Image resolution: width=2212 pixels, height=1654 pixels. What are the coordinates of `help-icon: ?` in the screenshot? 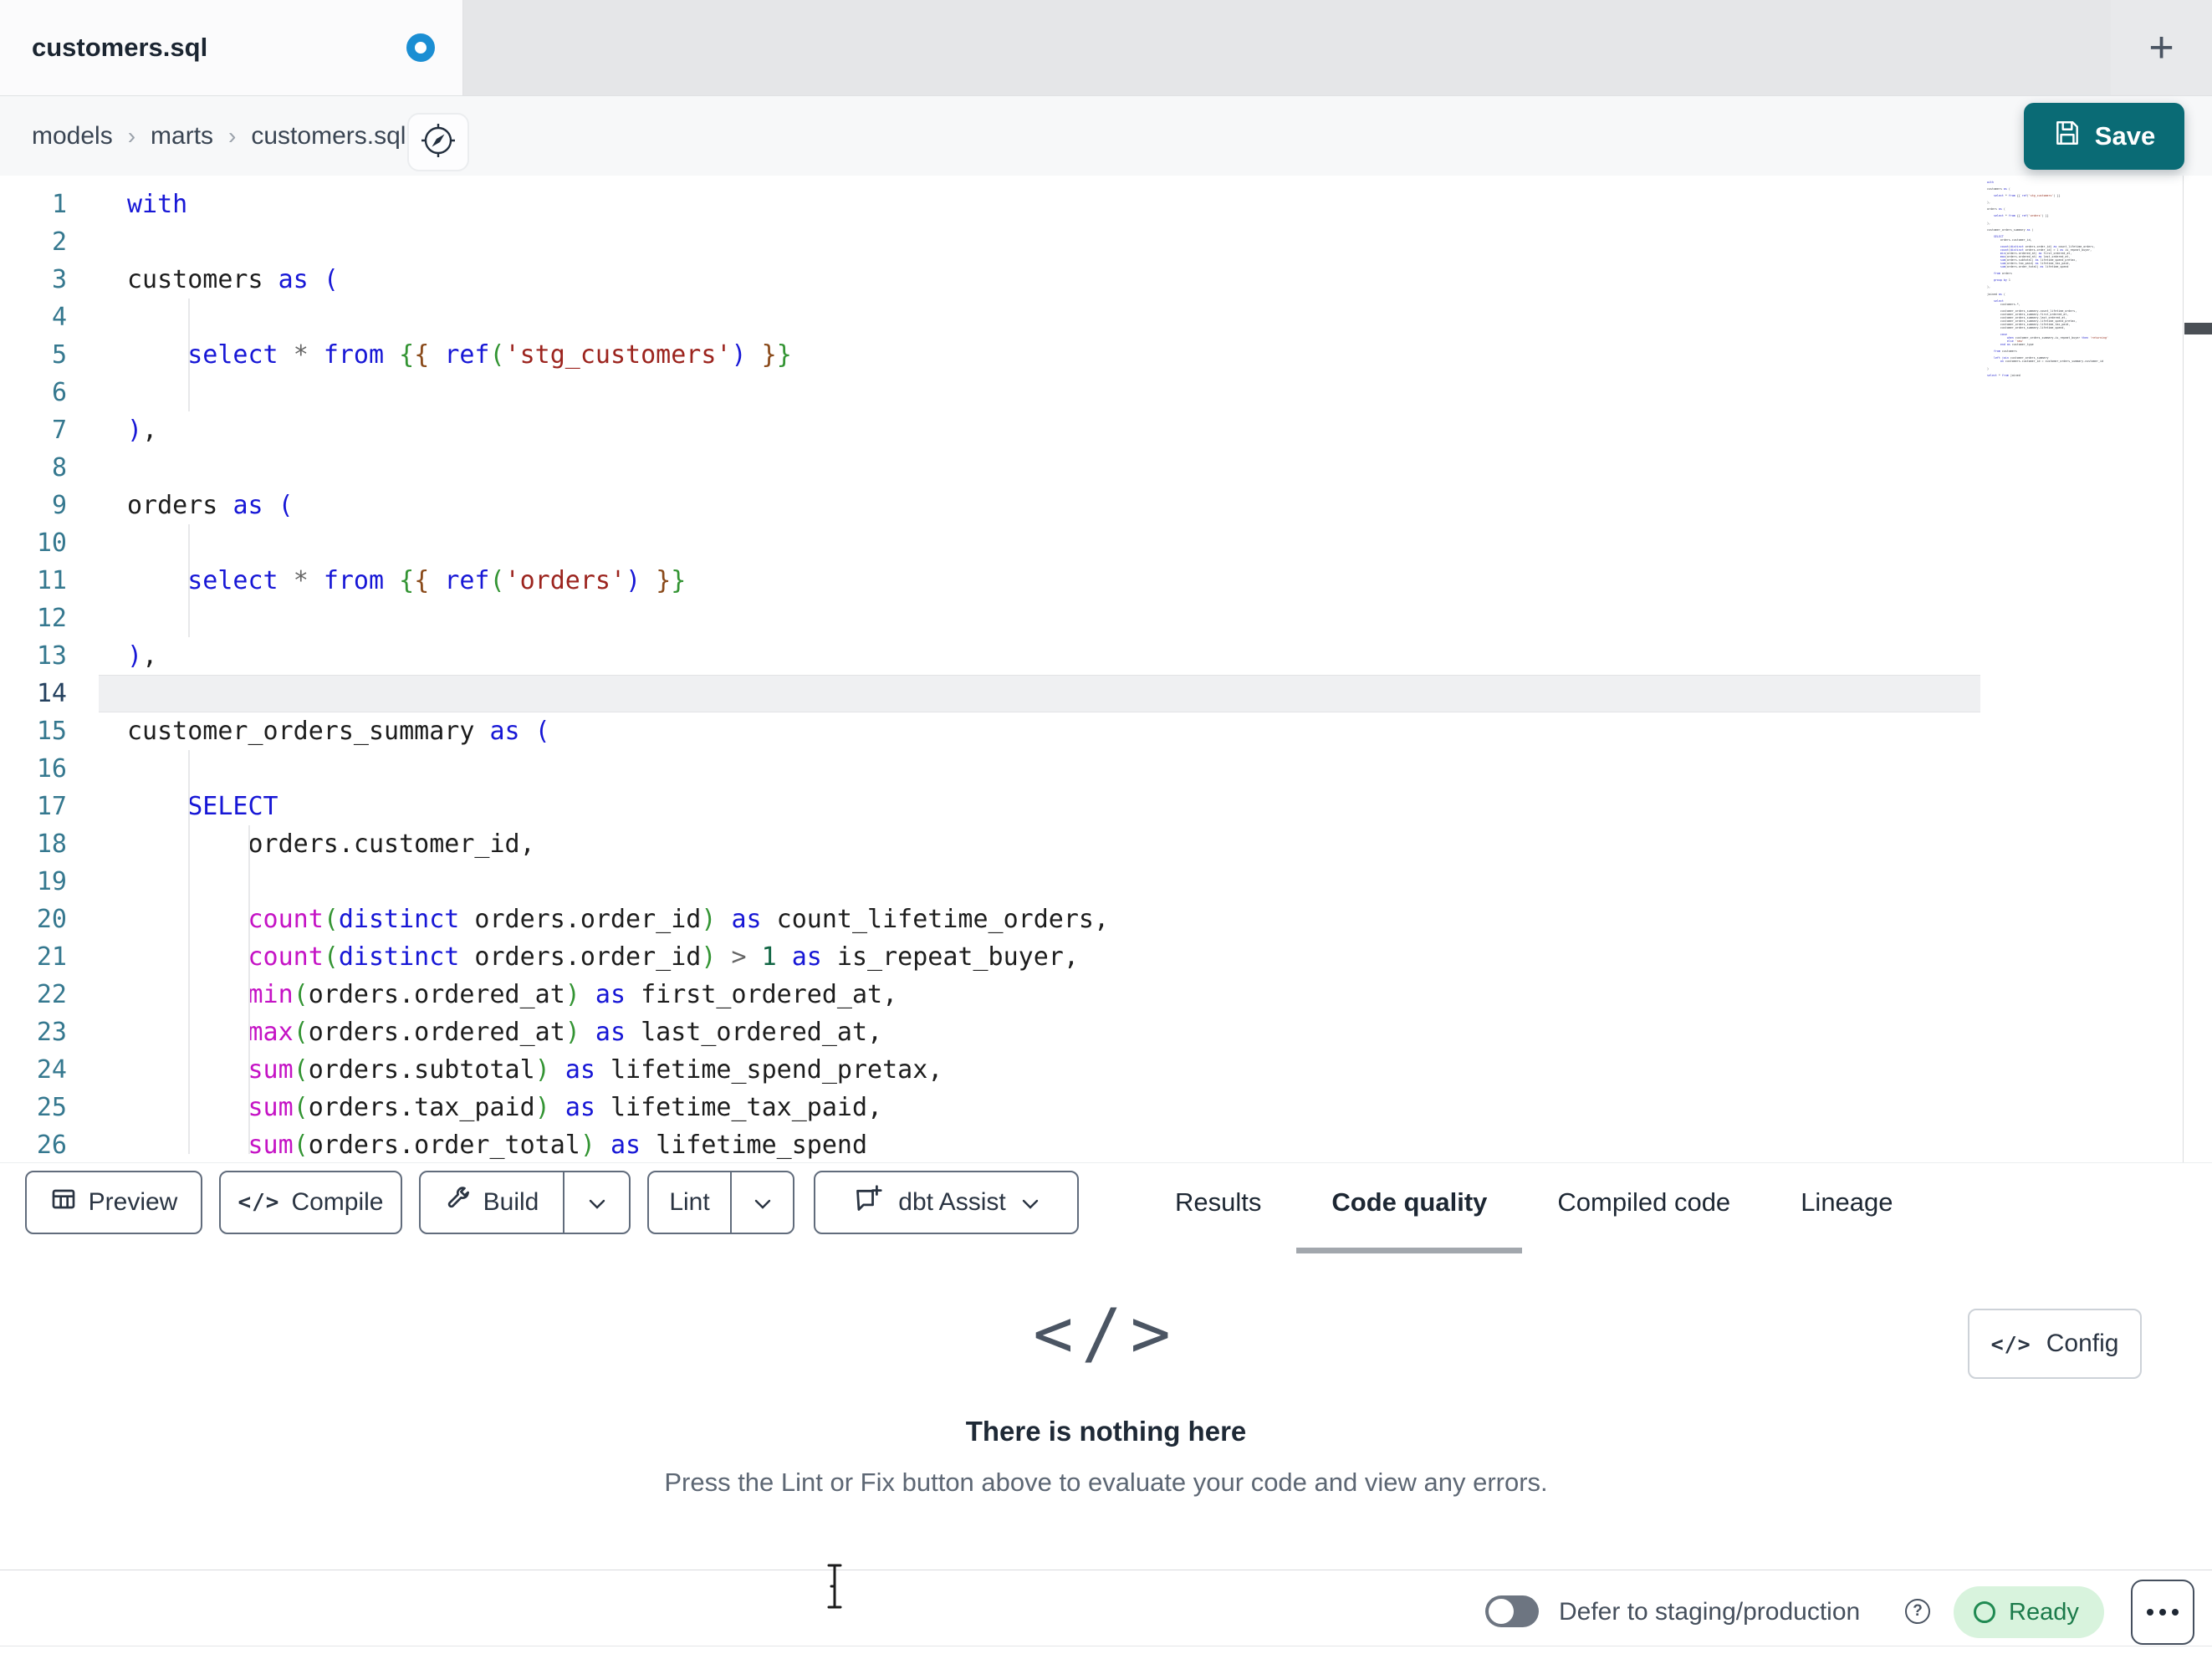 It's located at (1917, 1611).